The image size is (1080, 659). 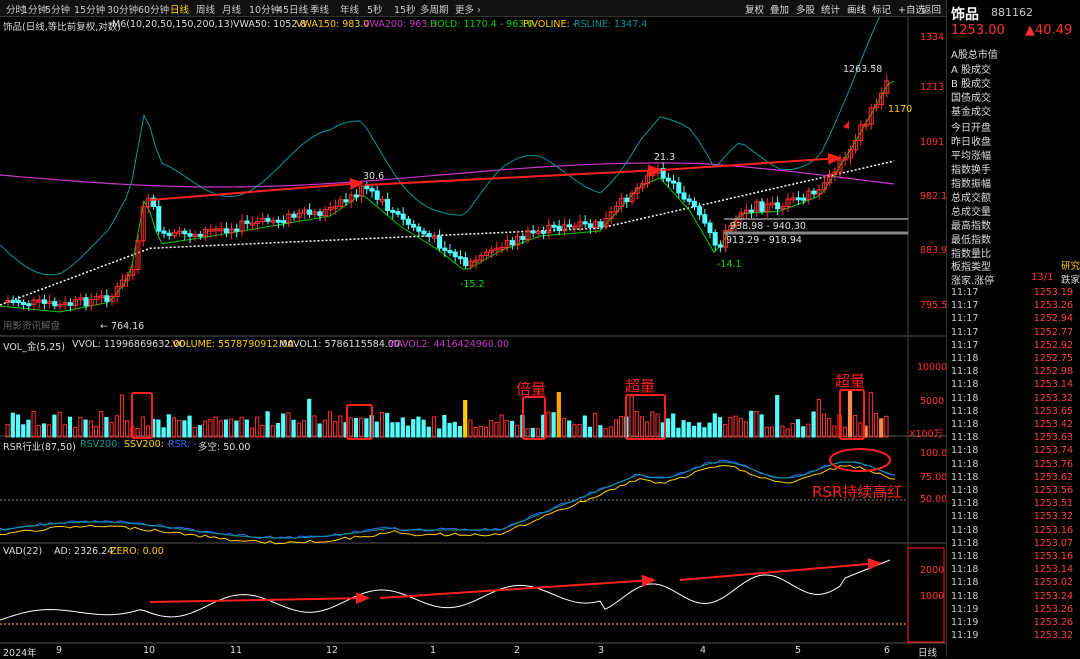 I want to click on tick-row: 11:18 1253.56, so click(x=1013, y=491).